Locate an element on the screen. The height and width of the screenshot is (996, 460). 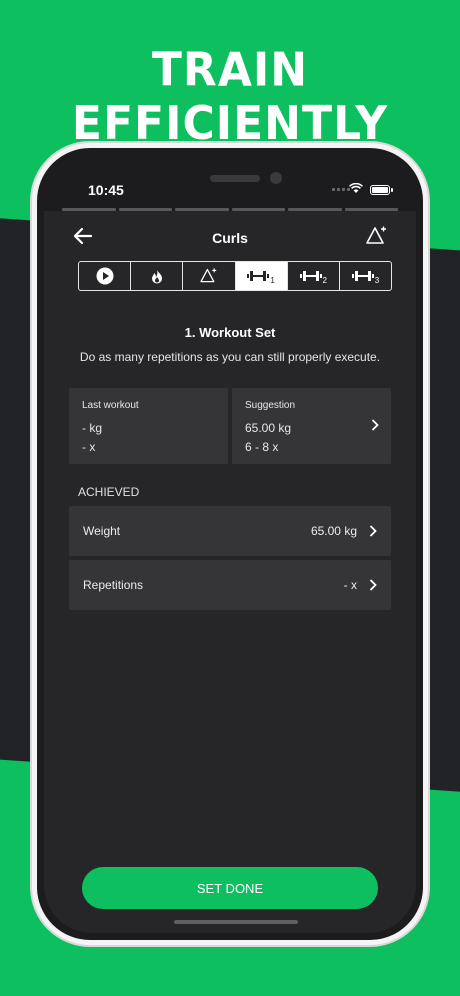
tab-intensity is located at coordinates (157, 276).